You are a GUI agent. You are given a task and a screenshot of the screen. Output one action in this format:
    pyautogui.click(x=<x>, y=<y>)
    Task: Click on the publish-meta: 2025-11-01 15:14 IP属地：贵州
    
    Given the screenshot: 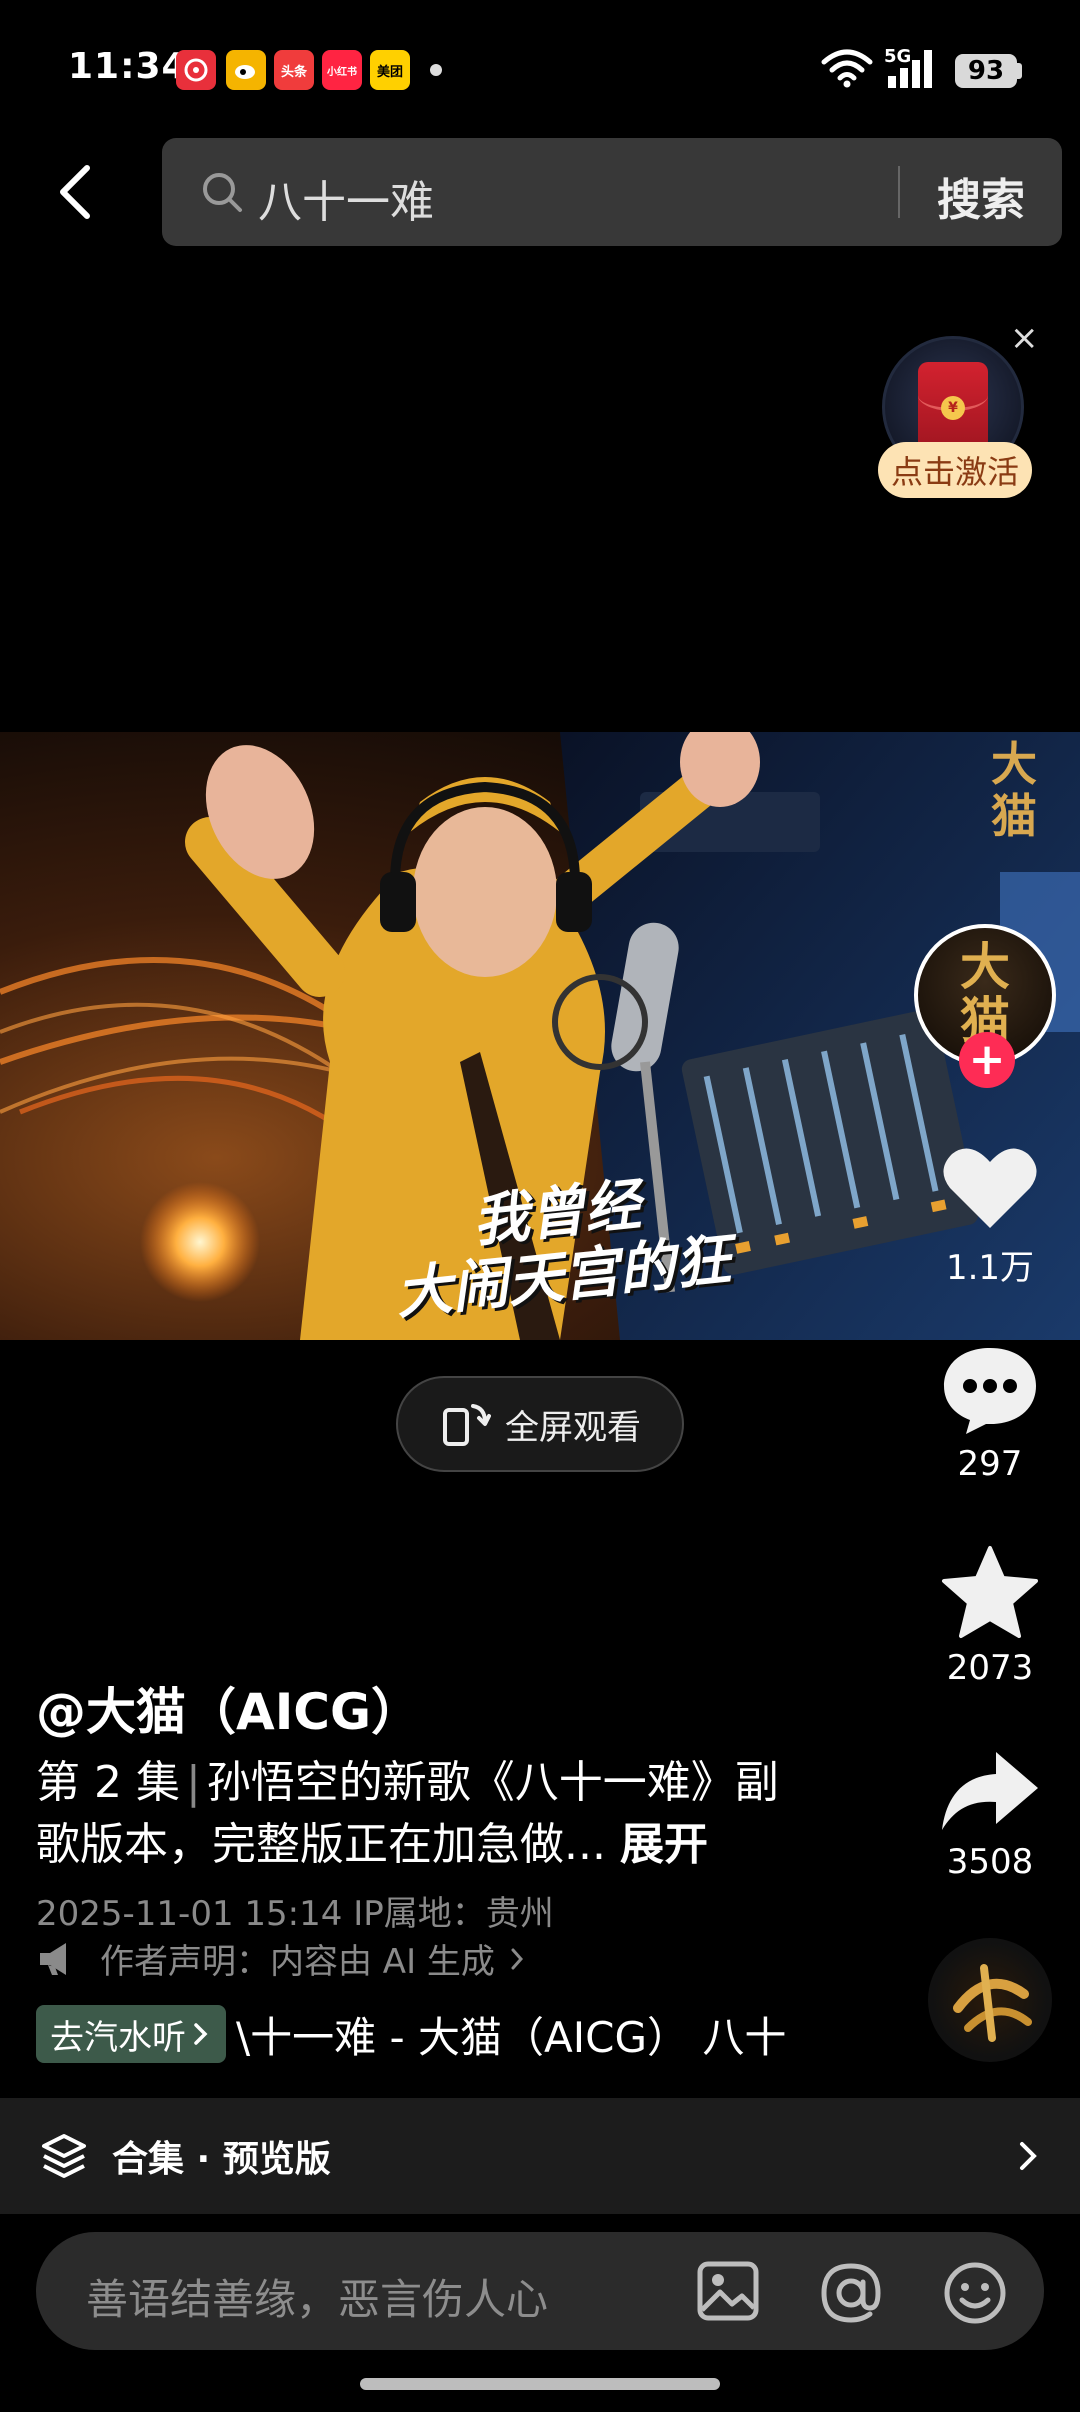 What is the action you would take?
    pyautogui.click(x=295, y=1914)
    